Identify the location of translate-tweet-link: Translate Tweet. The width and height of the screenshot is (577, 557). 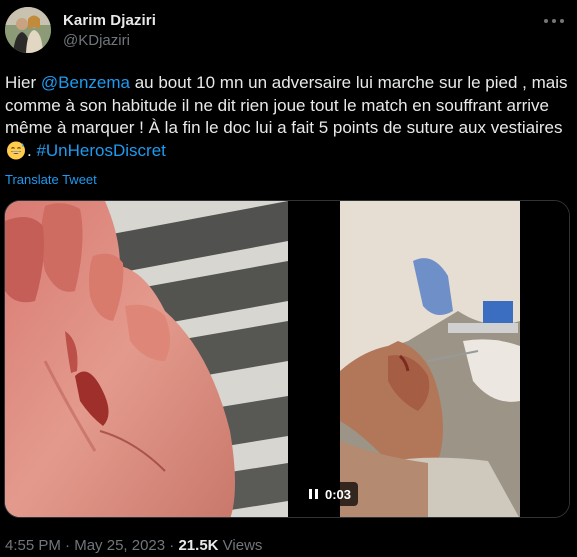
(51, 179).